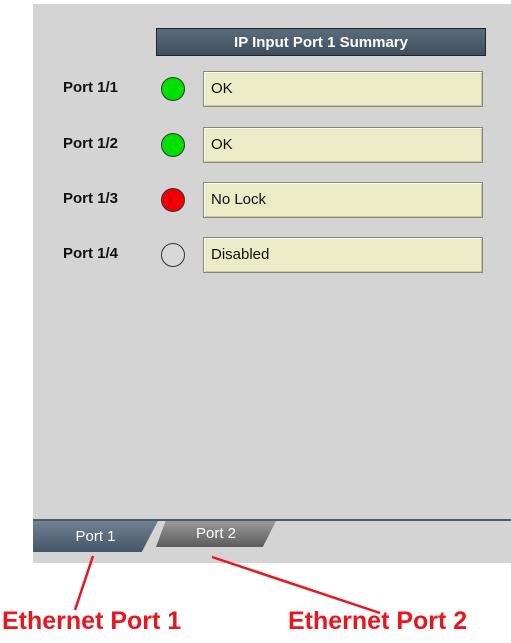 This screenshot has height=643, width=511. I want to click on tab-port-1: Port 1, so click(95, 536).